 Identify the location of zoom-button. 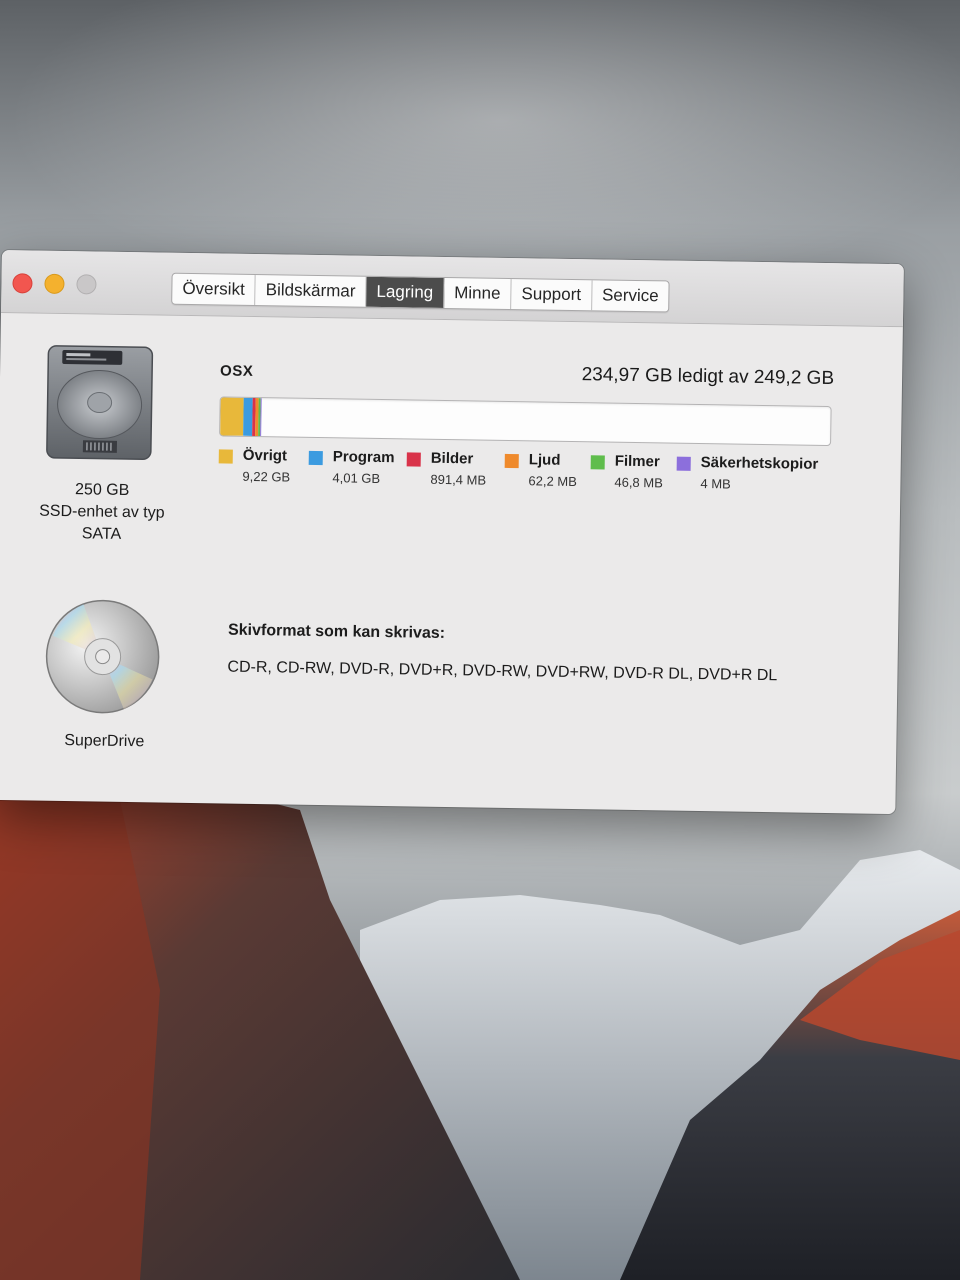
(86, 284).